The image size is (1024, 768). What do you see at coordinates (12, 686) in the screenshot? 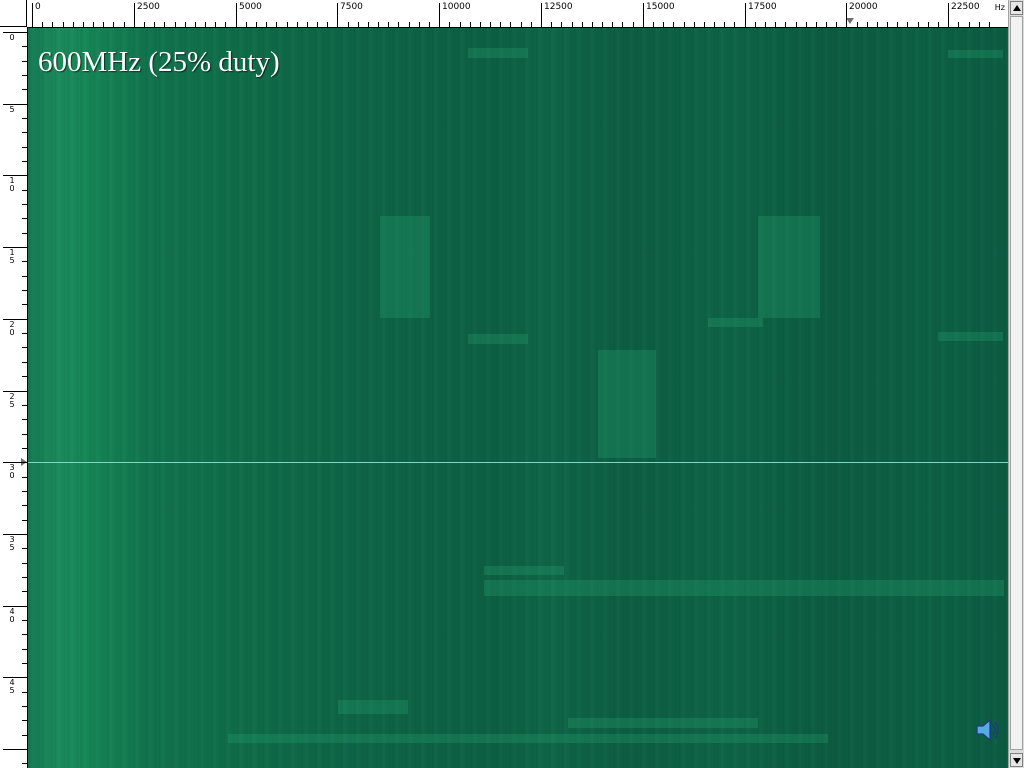
I see `y-tick-label: 45` at bounding box center [12, 686].